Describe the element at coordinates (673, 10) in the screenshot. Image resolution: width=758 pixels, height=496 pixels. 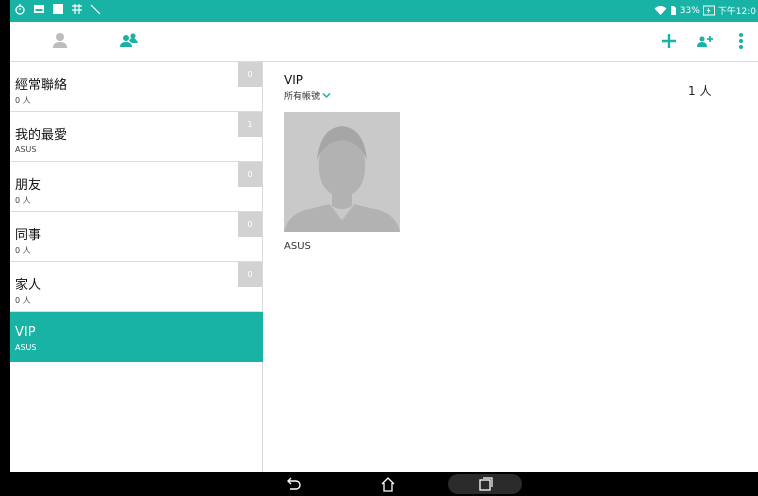
I see `sim-icon` at that location.